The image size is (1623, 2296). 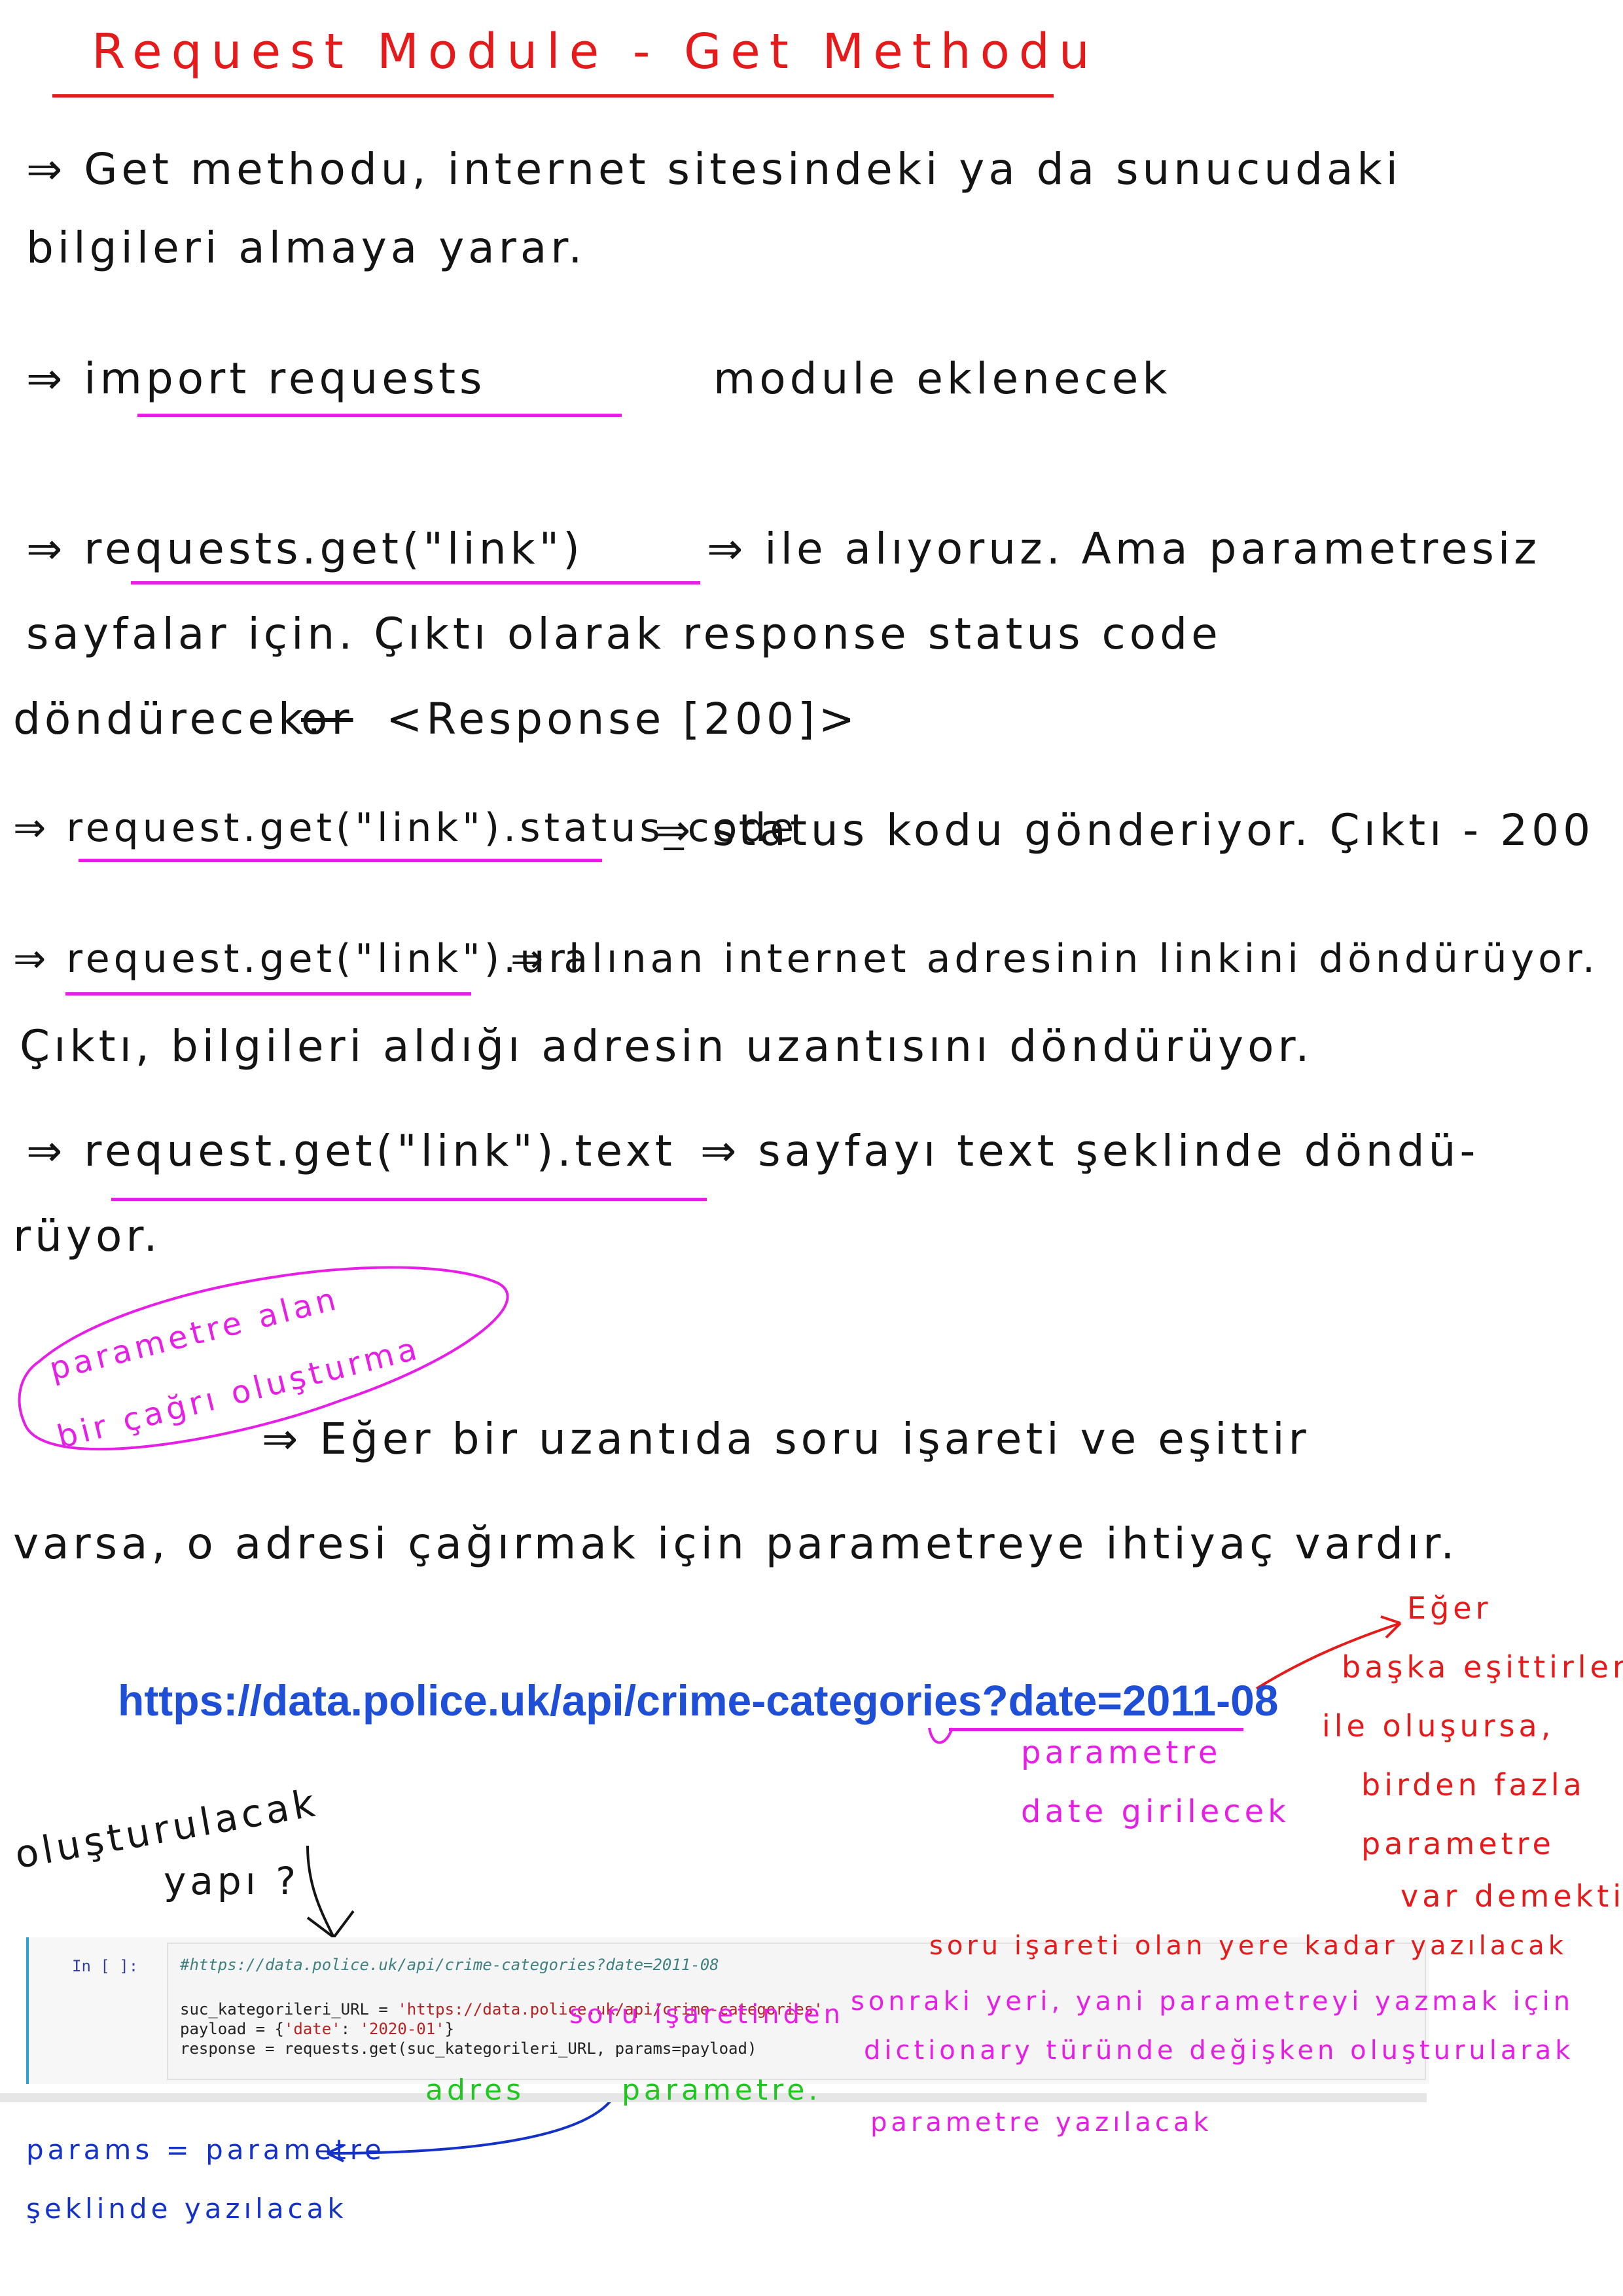 I want to click on get-rest: ⇒ ile alıyoruz. Ama parametresiz, so click(x=1124, y=549).